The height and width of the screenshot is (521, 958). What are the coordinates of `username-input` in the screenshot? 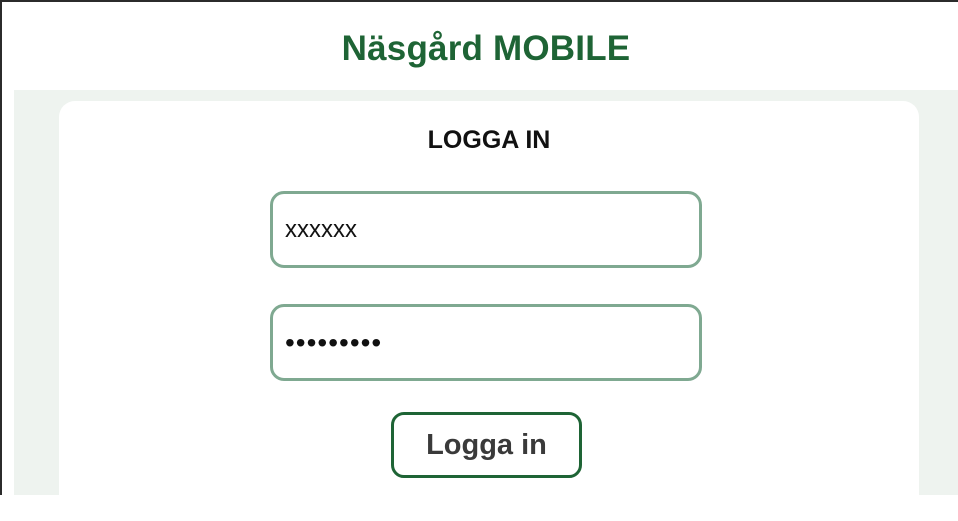 It's located at (486, 229).